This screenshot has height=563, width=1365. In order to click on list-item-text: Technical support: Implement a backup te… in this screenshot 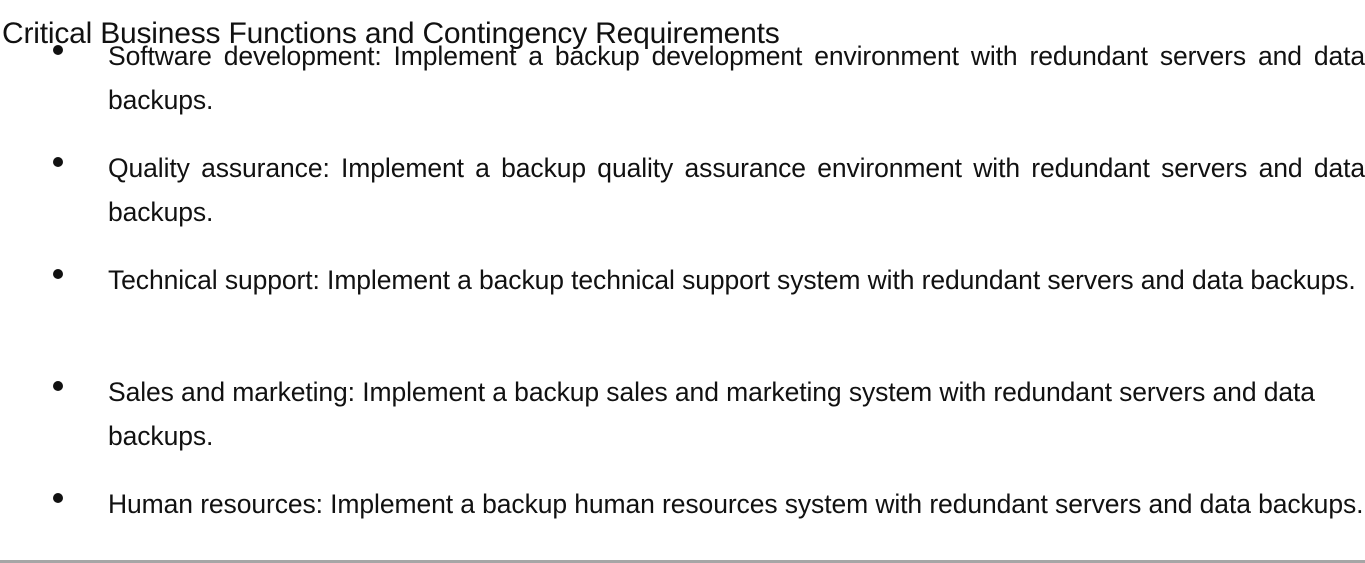, I will do `click(732, 280)`.